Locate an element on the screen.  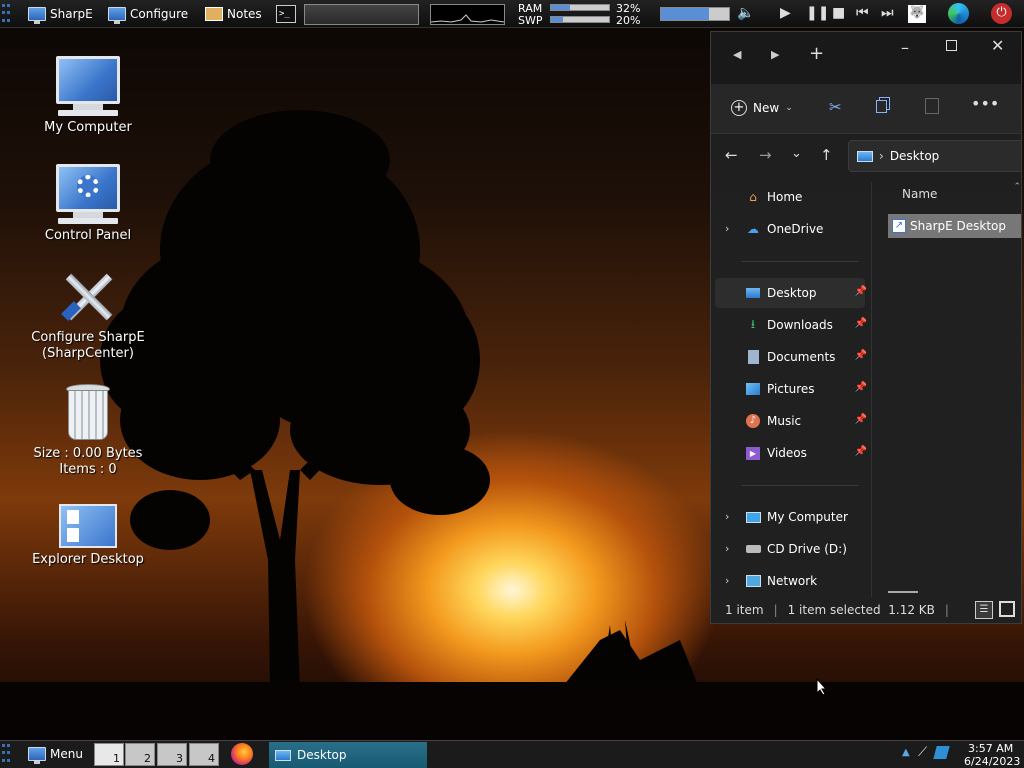
notes-label: Notes is located at coordinates (244, 14).